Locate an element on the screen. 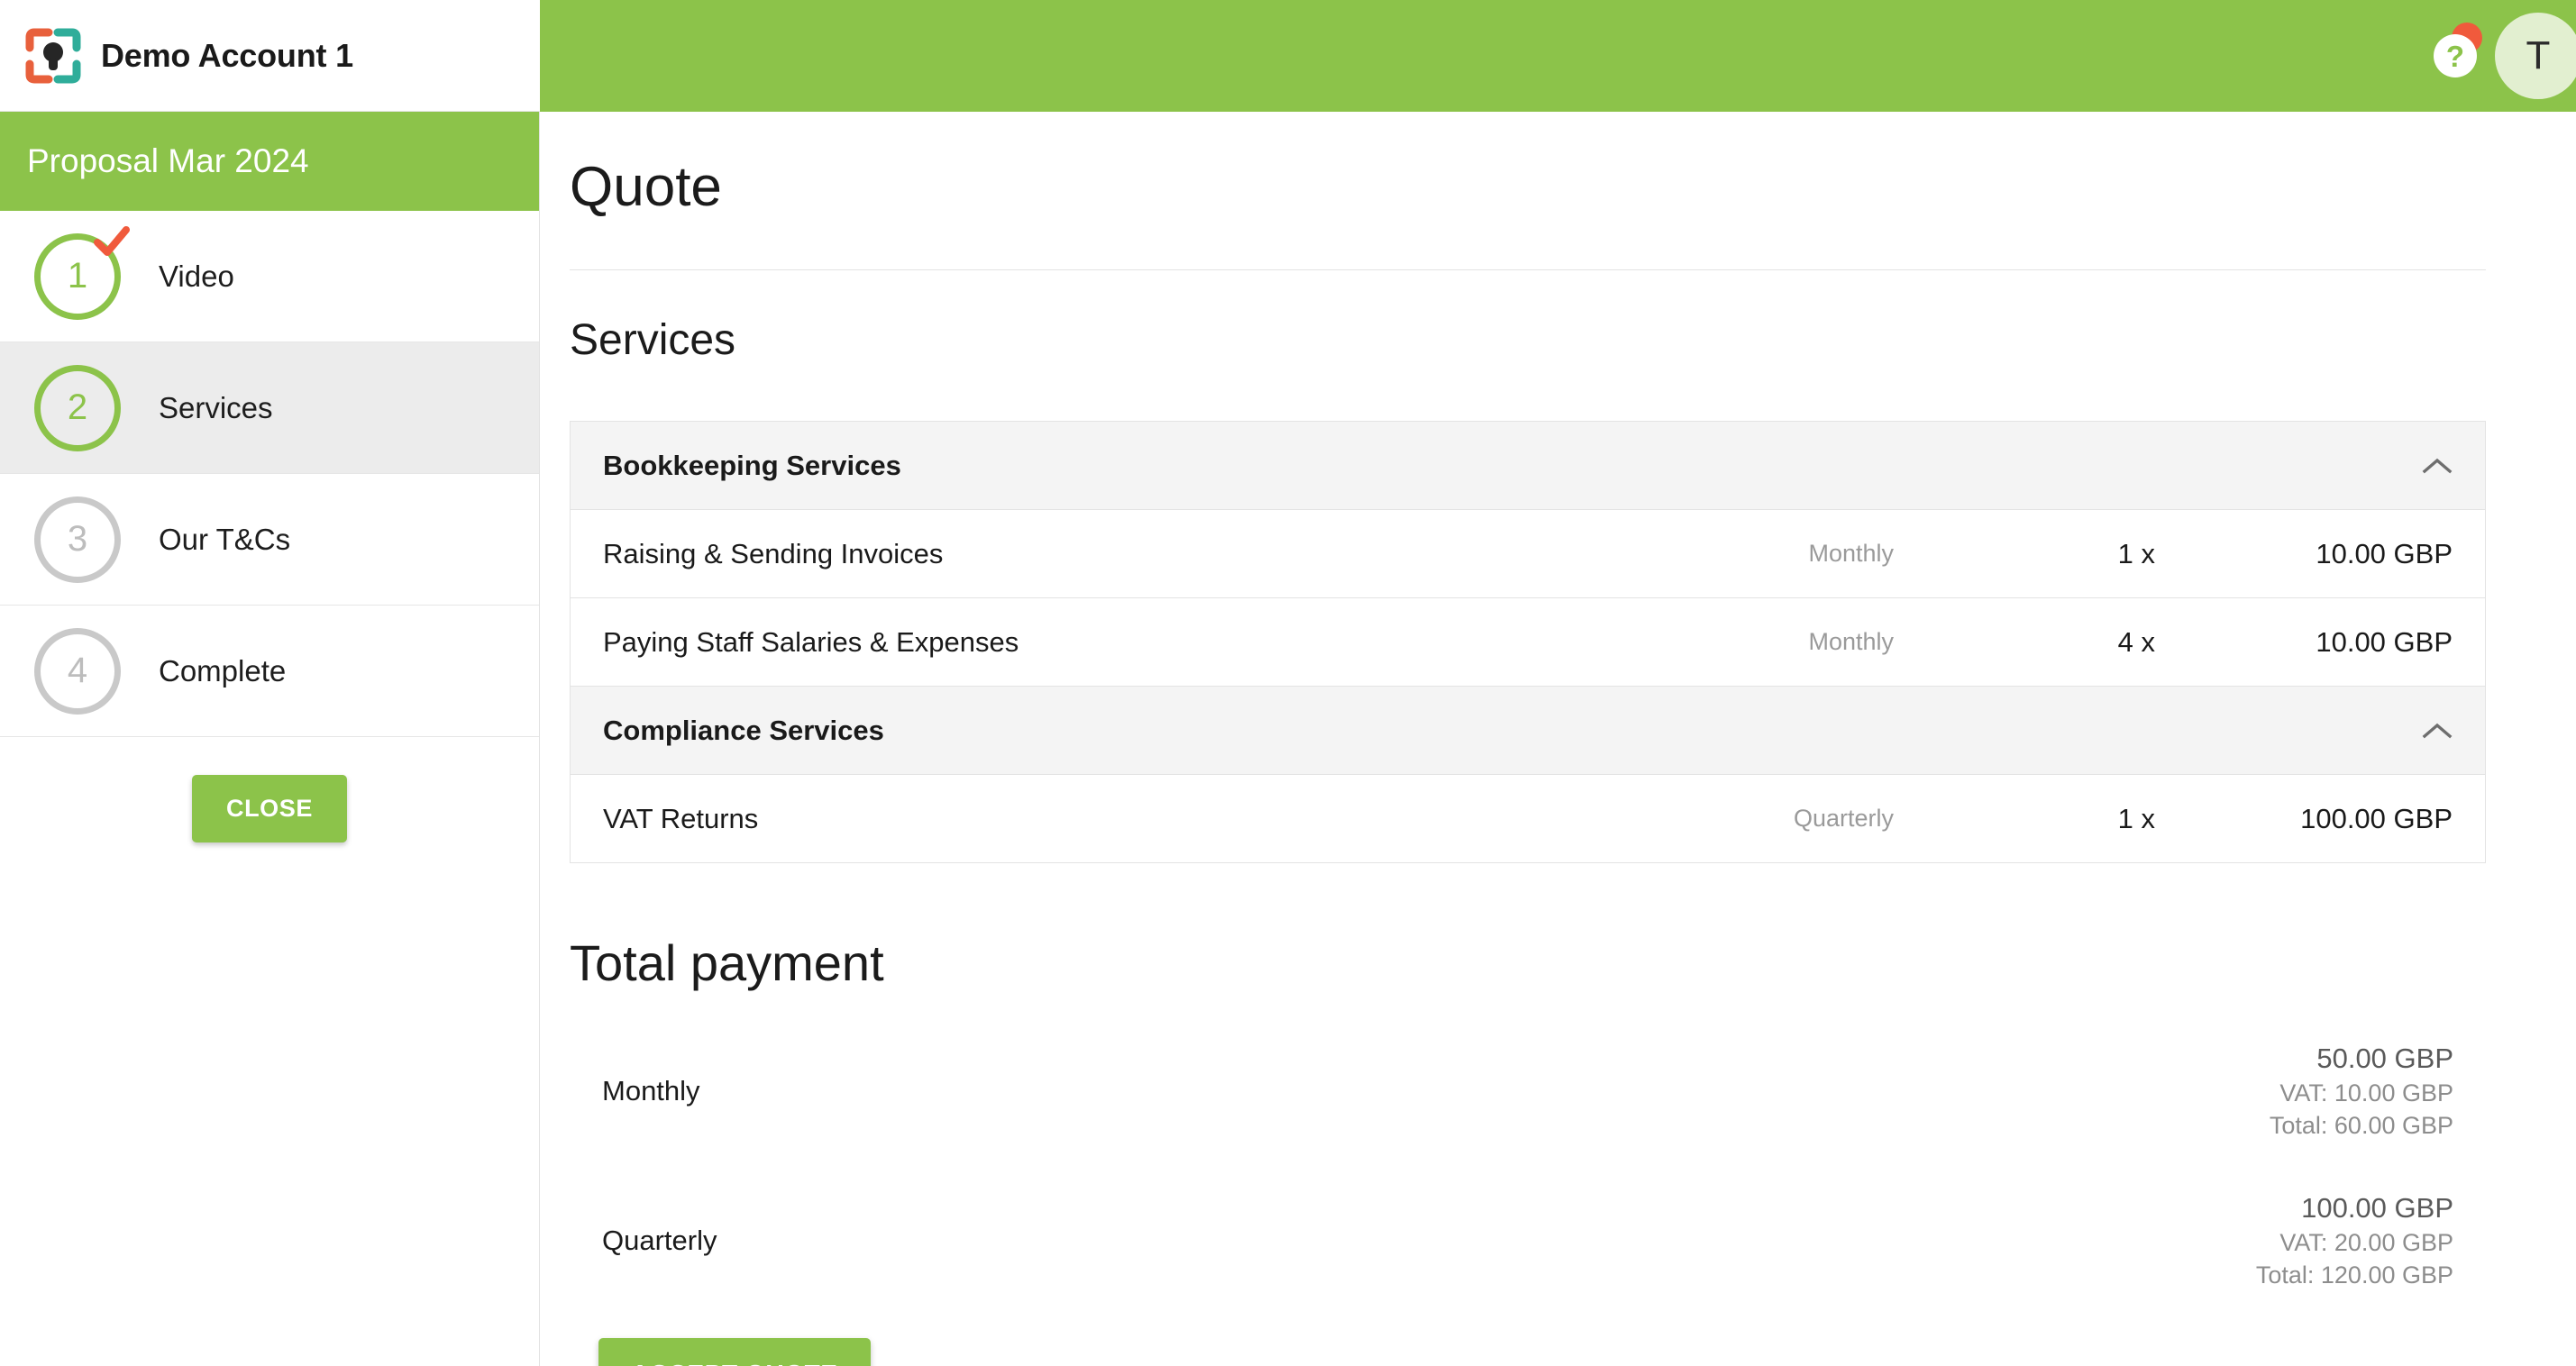  service-group-header-bookkeeping: Bookkeeping Services is located at coordinates (1528, 466).